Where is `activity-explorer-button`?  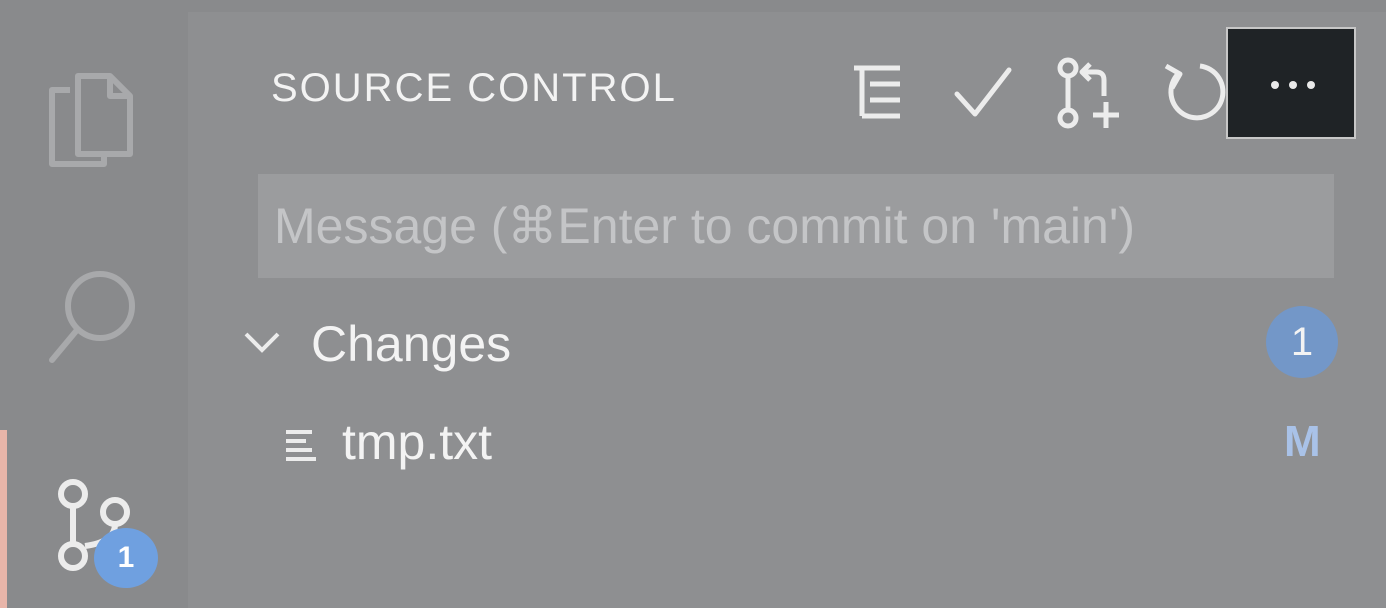
activity-explorer-button is located at coordinates (95, 110).